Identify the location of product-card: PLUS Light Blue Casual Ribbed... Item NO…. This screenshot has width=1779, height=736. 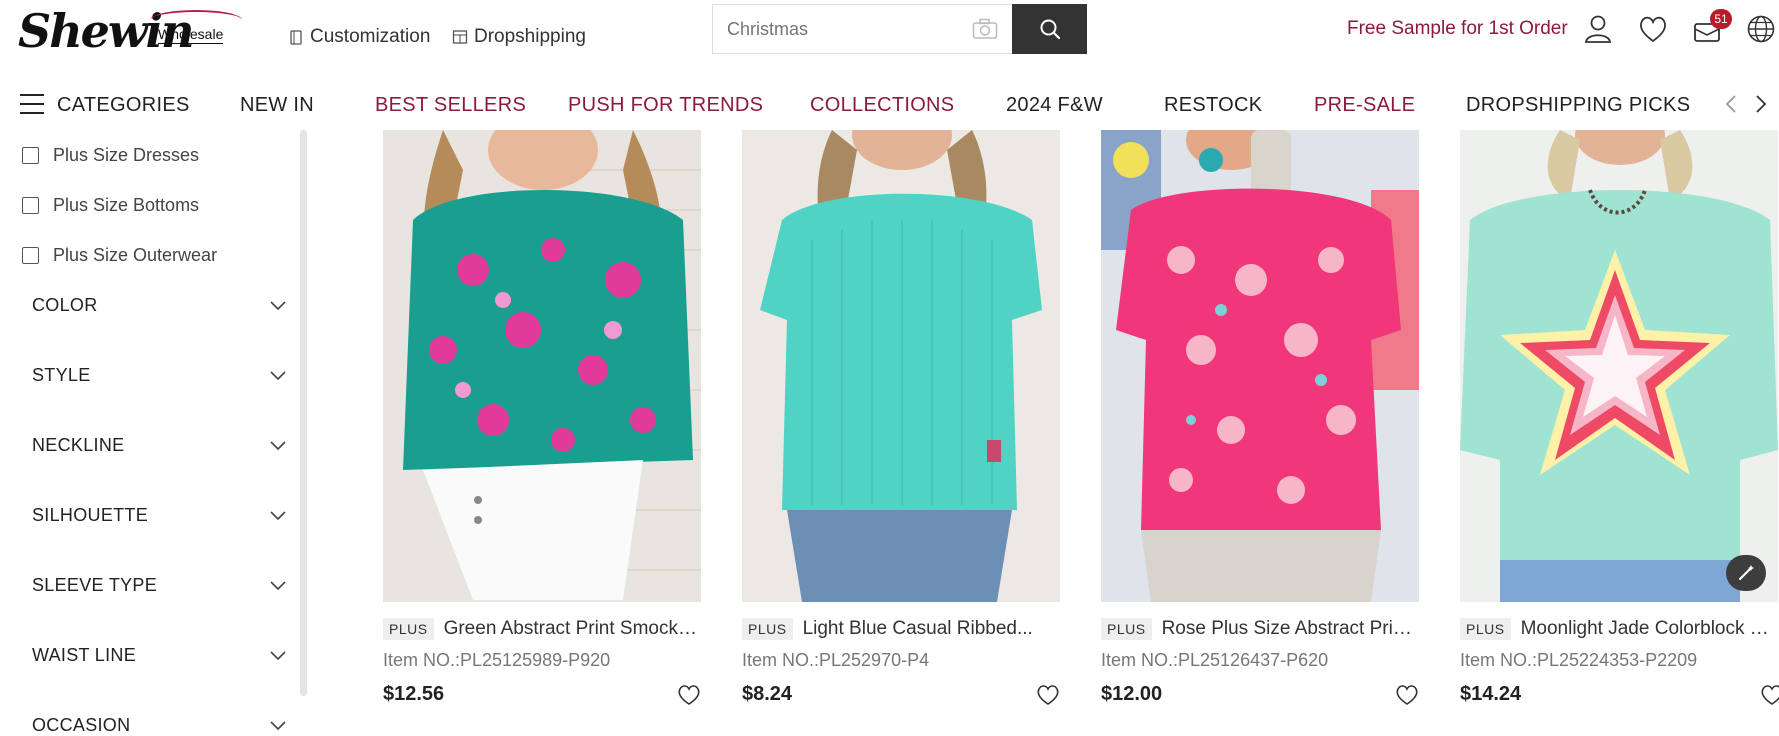
(901, 418).